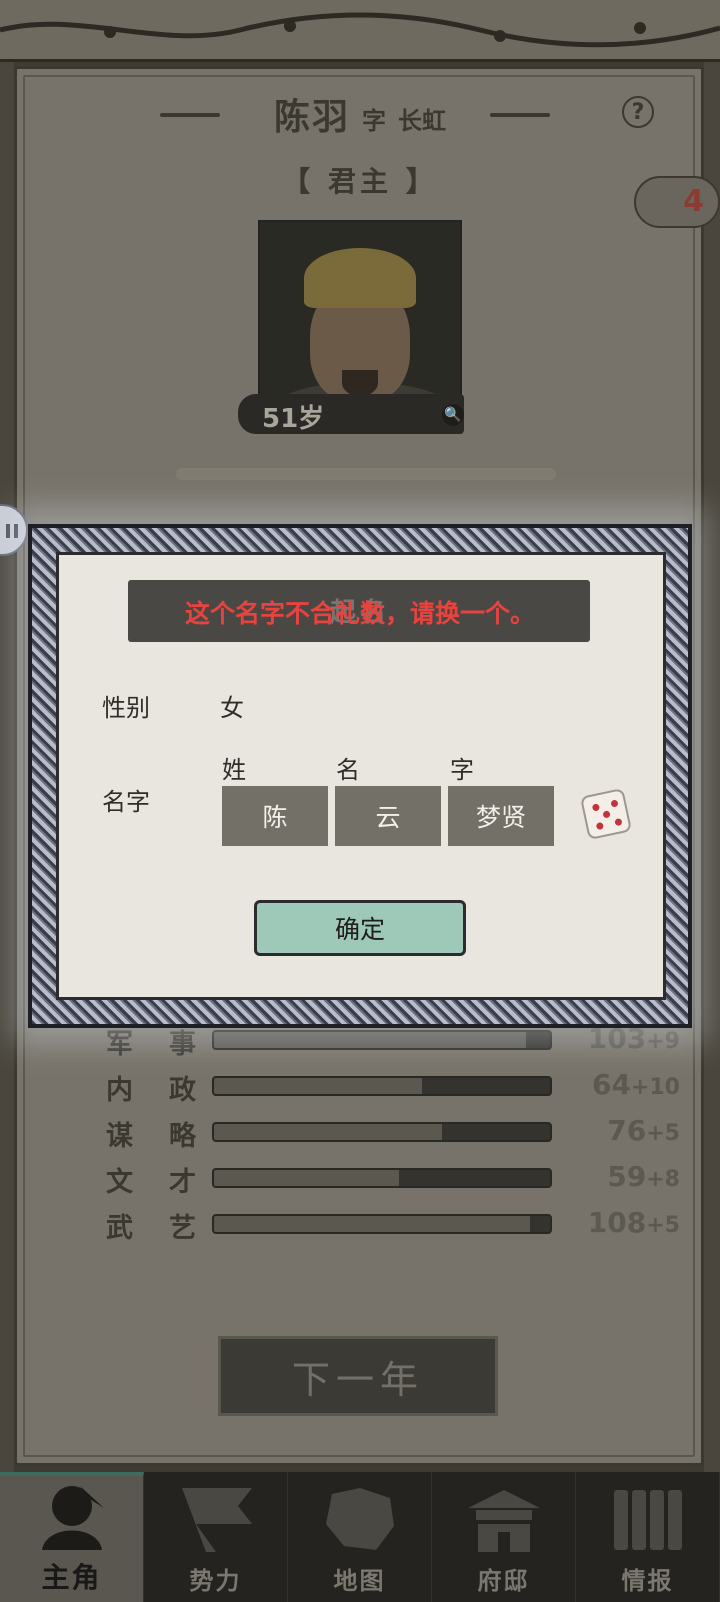 This screenshot has height=1602, width=720. I want to click on error-message: 这个名字不合礼数，请换一个。, so click(359, 613).